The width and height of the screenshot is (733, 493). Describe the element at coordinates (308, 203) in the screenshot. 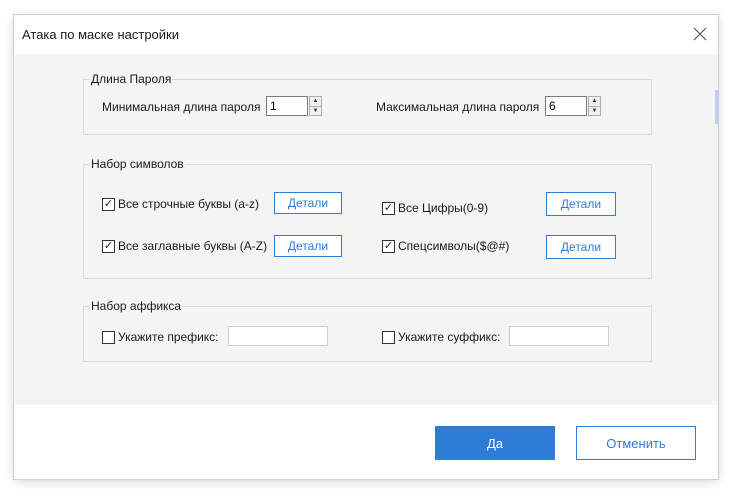

I see `lowercase-details-button: Детали` at that location.